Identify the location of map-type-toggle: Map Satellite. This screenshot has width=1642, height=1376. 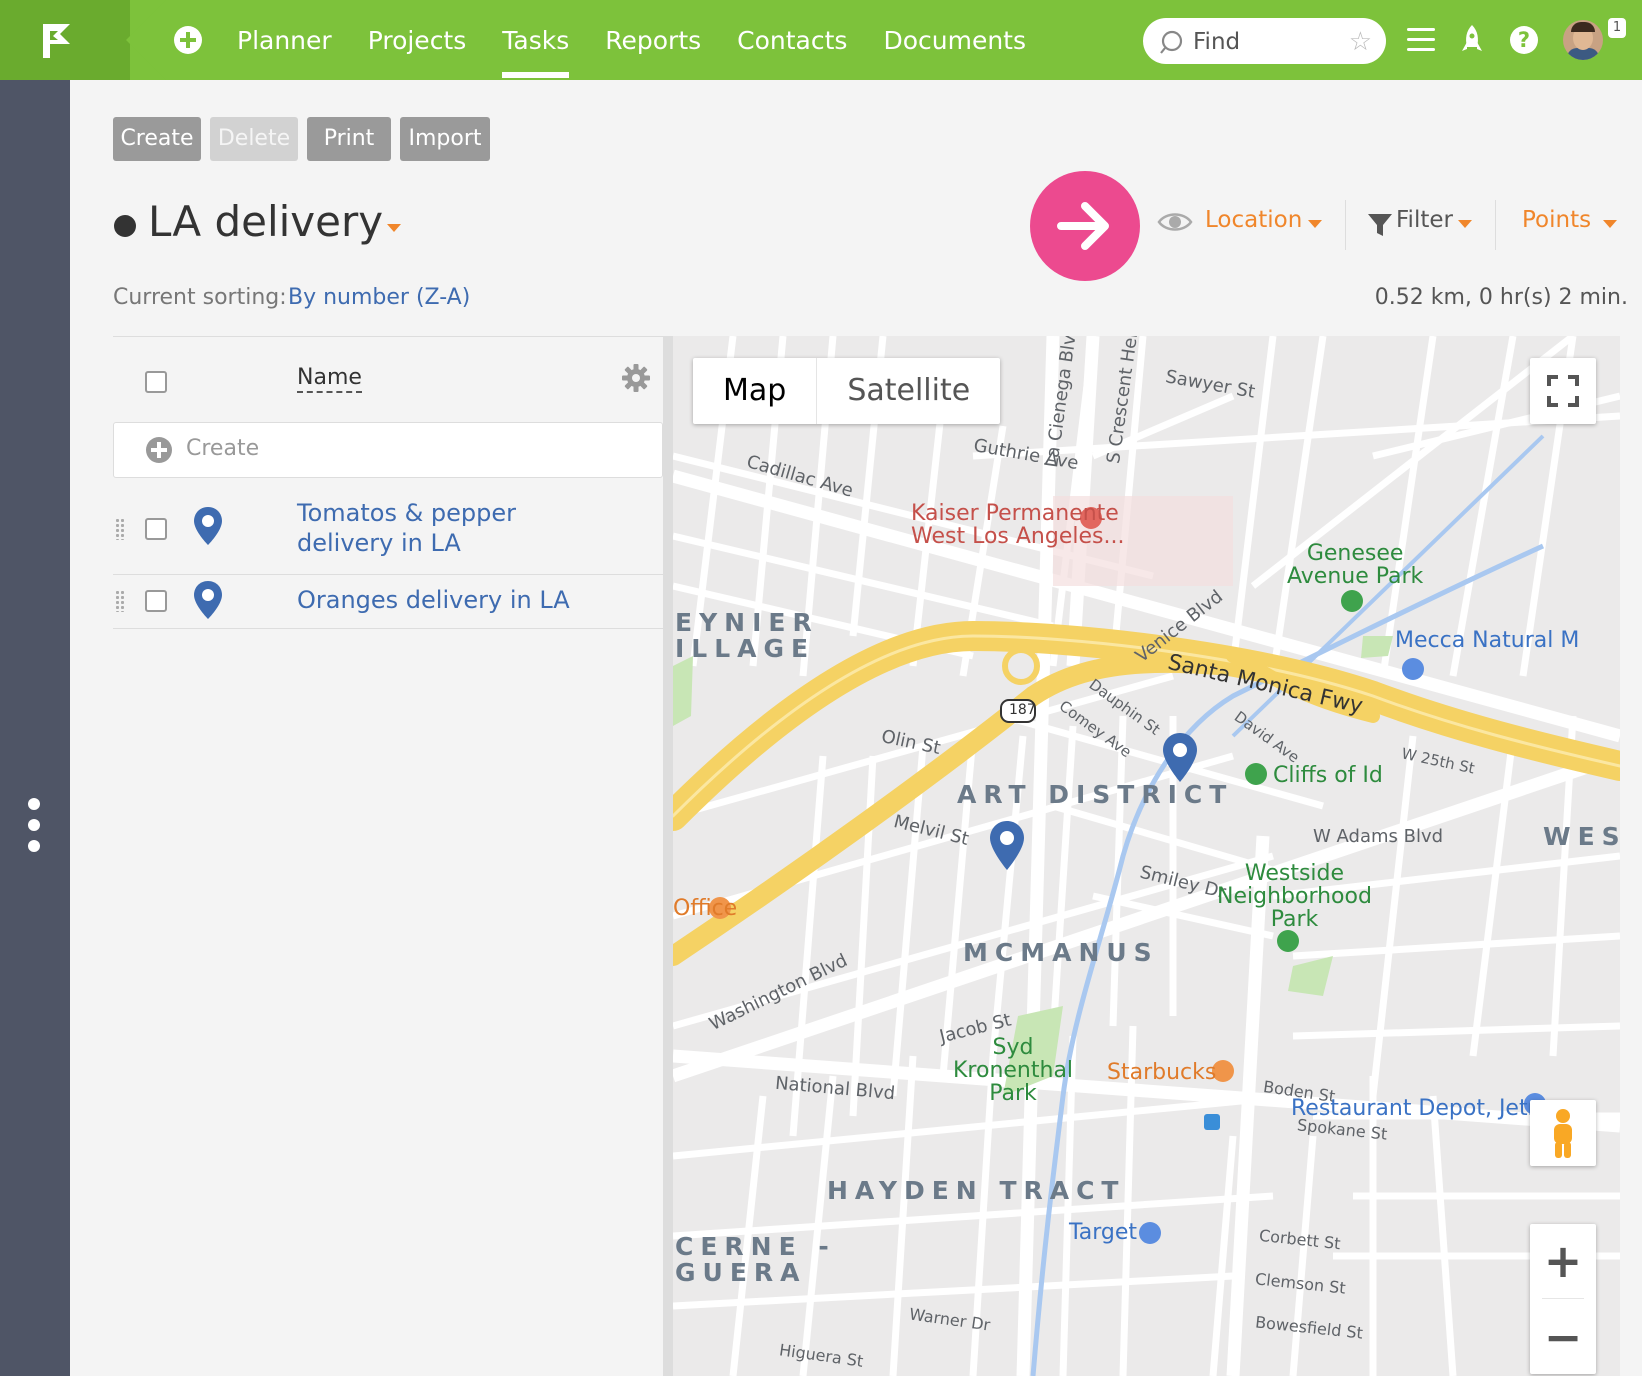
(847, 391).